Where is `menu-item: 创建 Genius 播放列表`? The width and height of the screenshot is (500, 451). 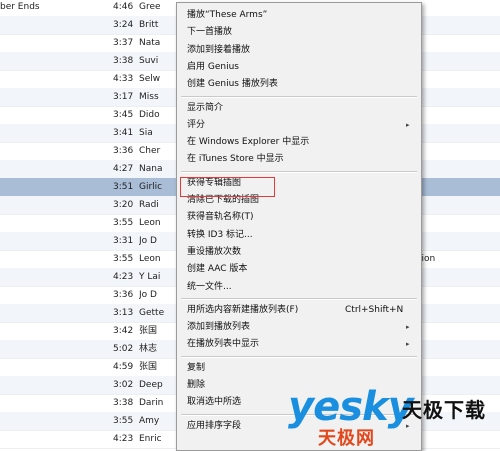
menu-item: 创建 Genius 播放列表 is located at coordinates (299, 84).